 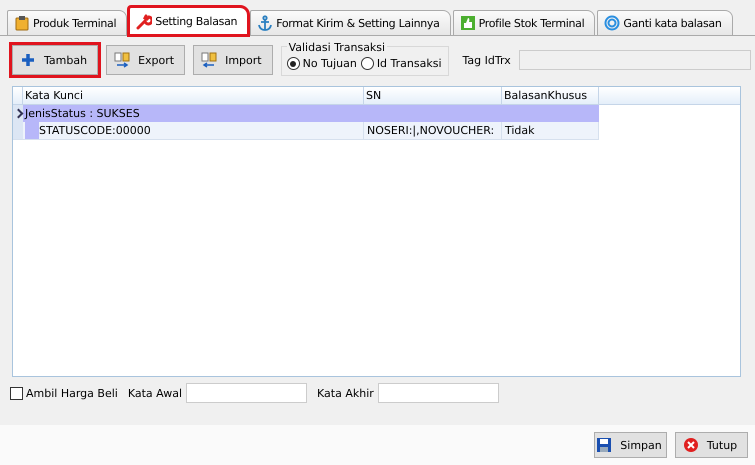 I want to click on table-cell: Tidak, so click(x=550, y=130).